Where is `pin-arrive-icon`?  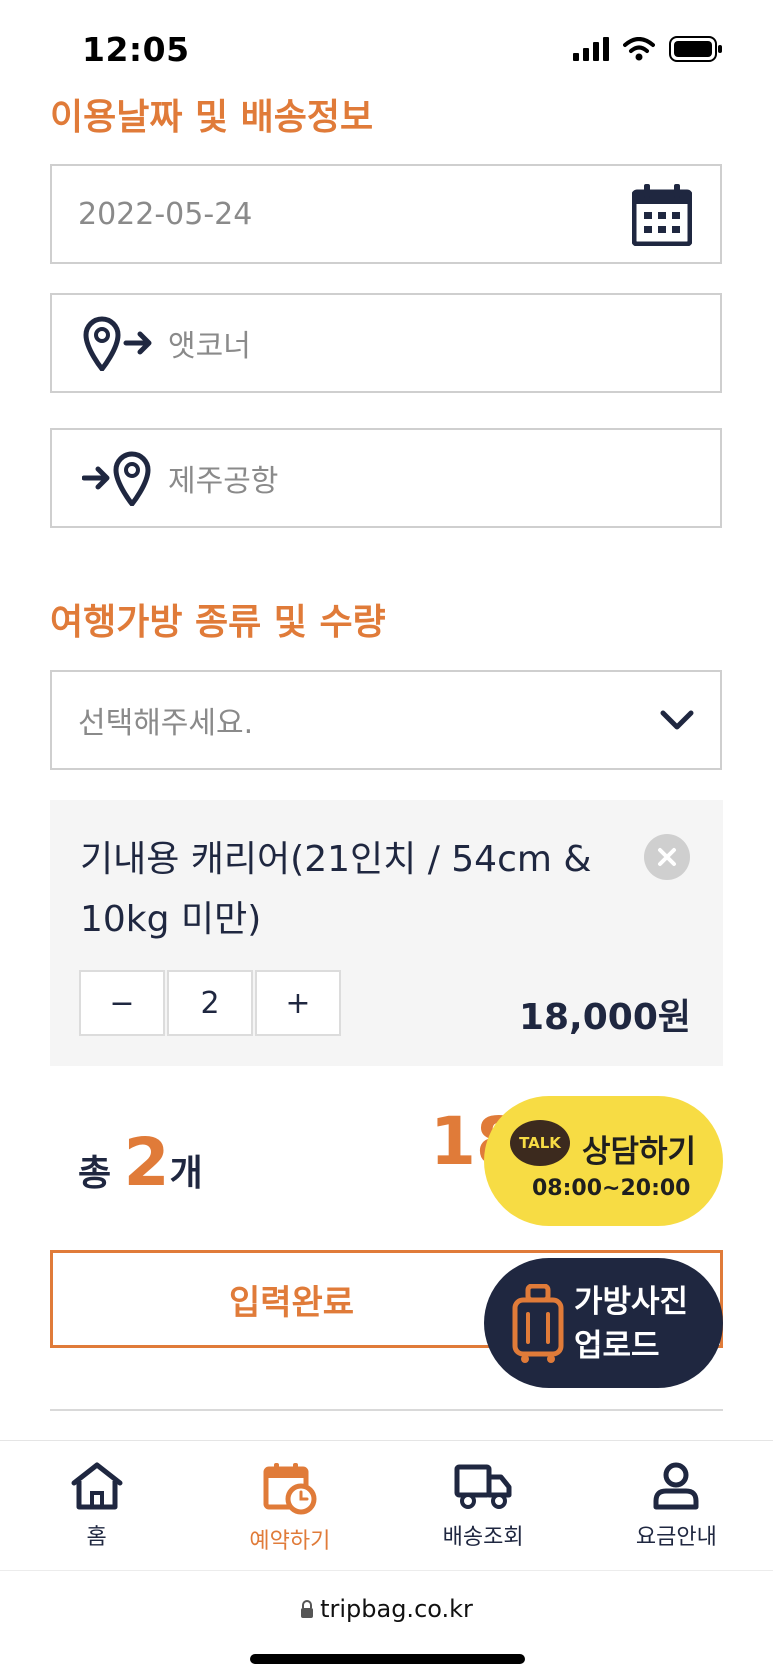
pin-arrive-icon is located at coordinates (116, 478).